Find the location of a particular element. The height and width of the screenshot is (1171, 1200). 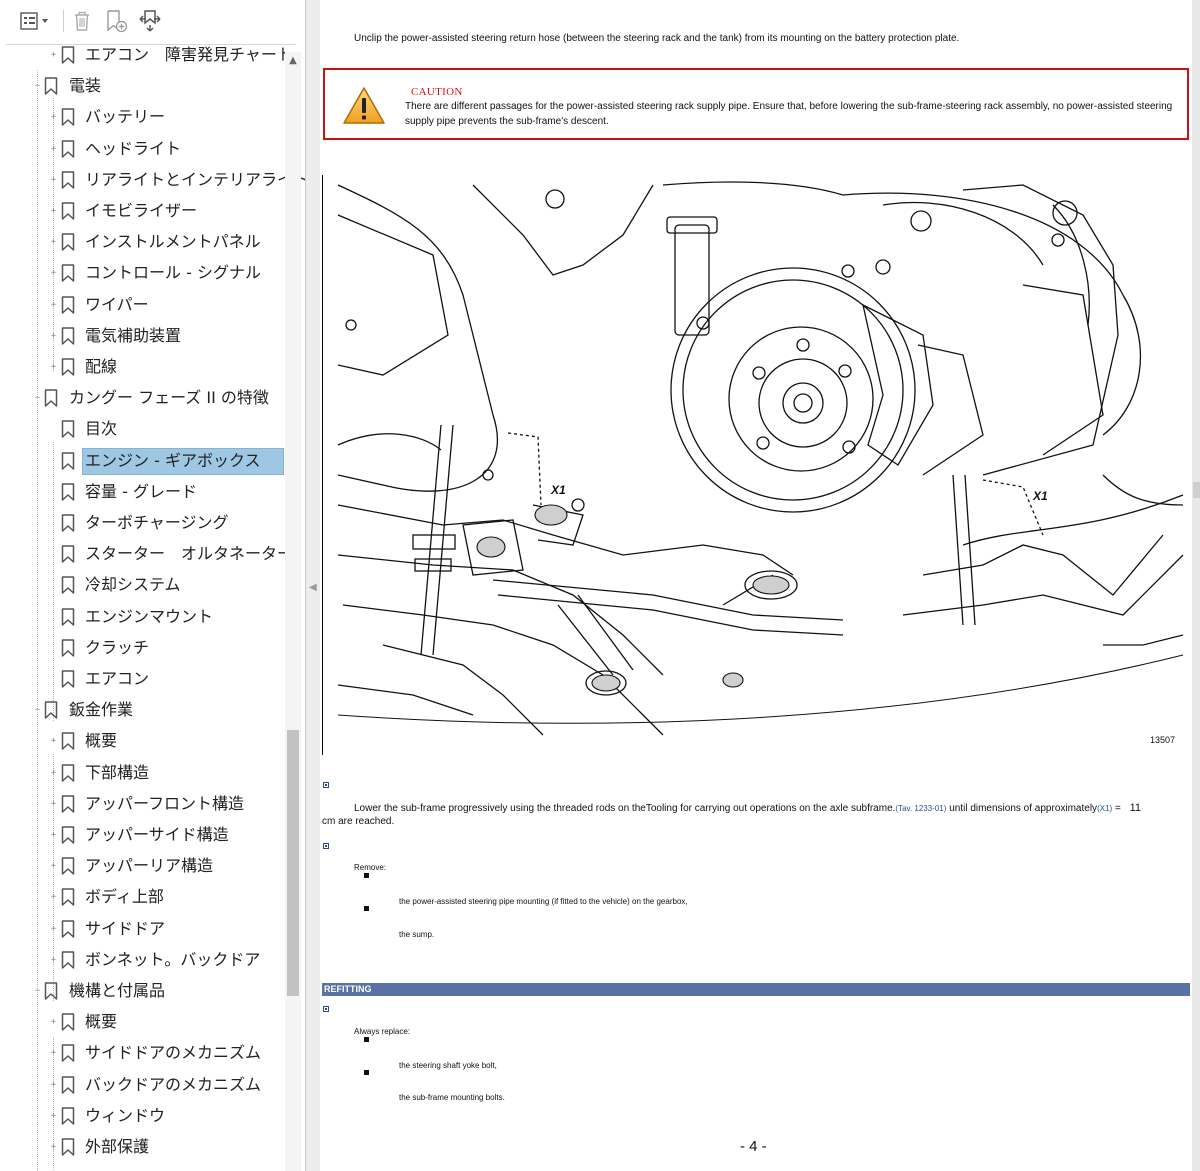

bullet-icon is located at coordinates (366, 1072).